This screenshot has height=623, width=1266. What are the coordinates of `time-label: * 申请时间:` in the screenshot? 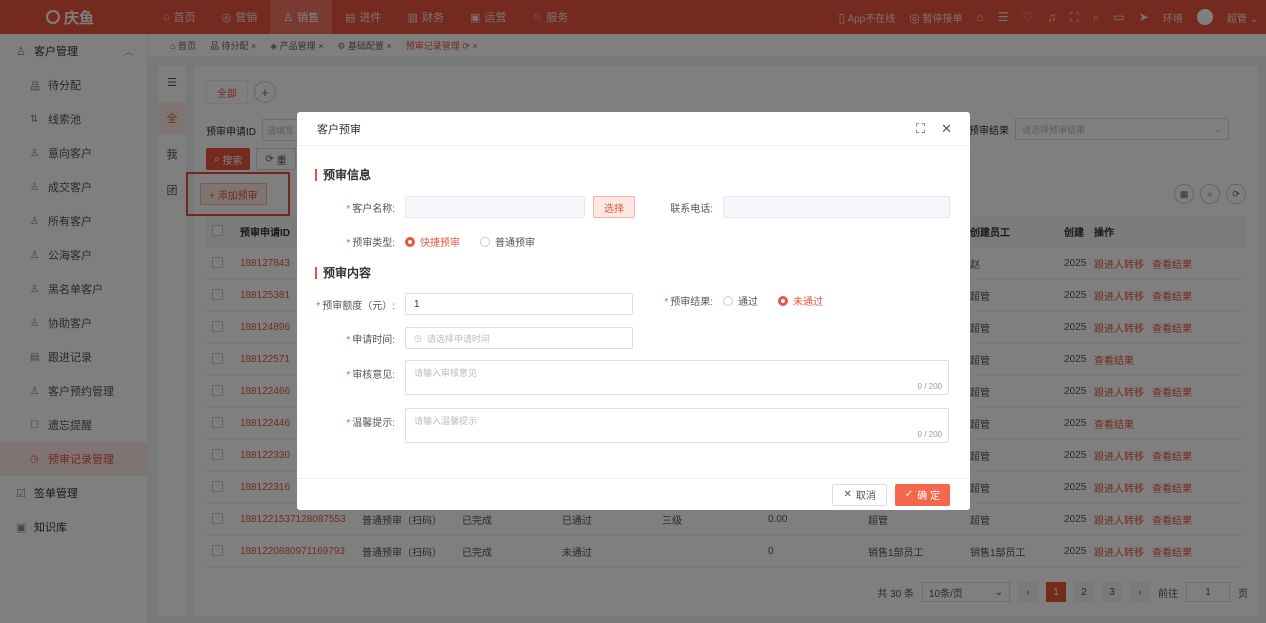 It's located at (351, 338).